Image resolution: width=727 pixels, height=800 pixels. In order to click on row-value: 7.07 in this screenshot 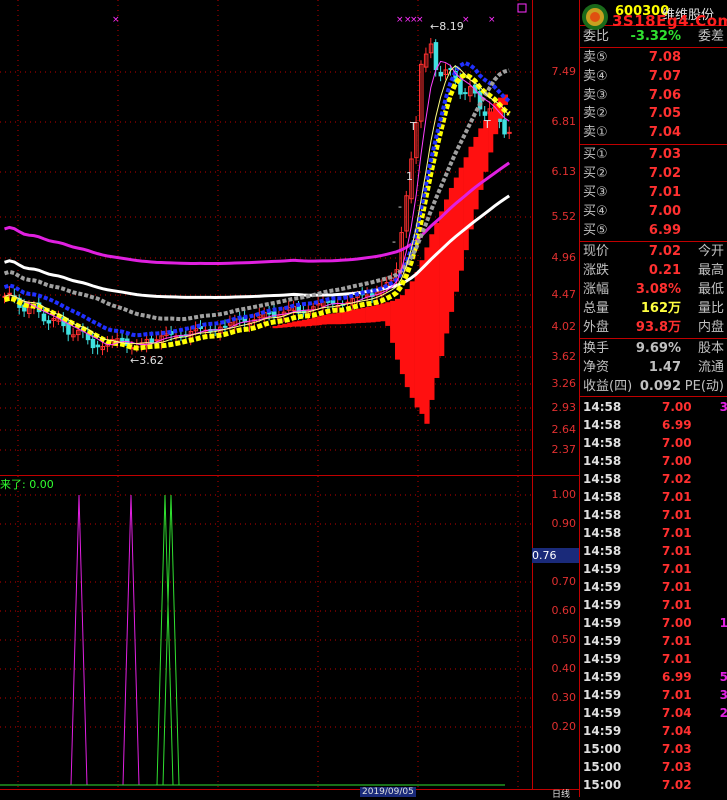, I will do `click(664, 76)`.